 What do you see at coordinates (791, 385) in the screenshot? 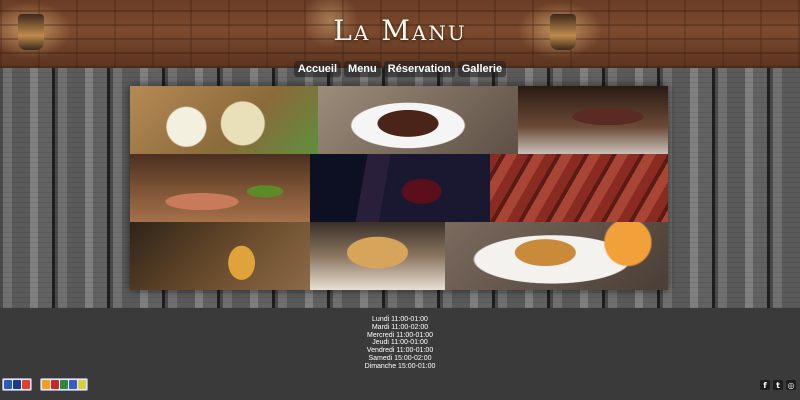
I see `instagram-icon: ◎` at bounding box center [791, 385].